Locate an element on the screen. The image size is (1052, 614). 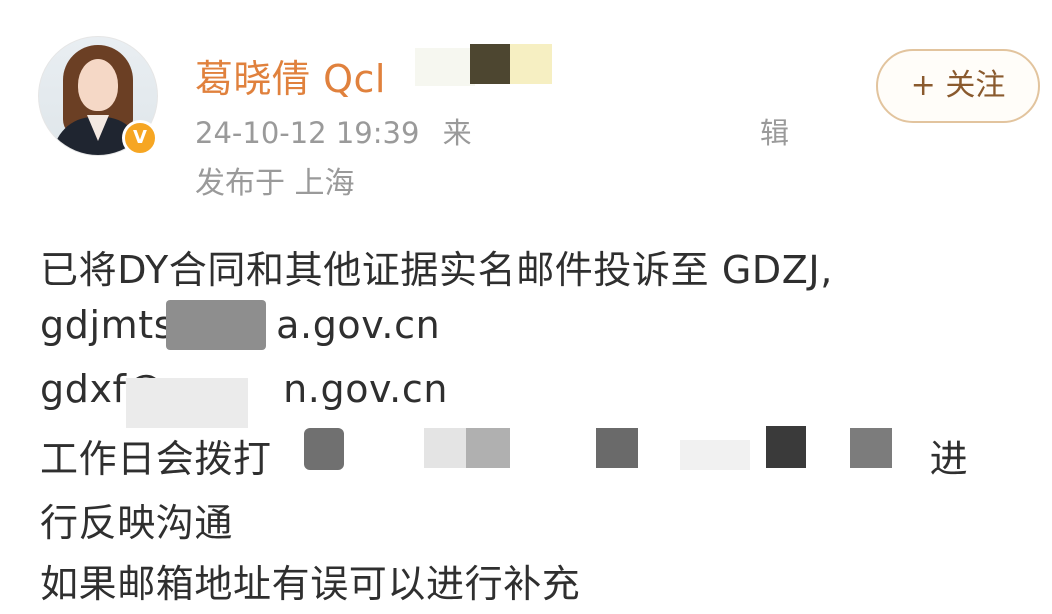
post-timestamp: 24-10-12 19:39 来 is located at coordinates (333, 133).